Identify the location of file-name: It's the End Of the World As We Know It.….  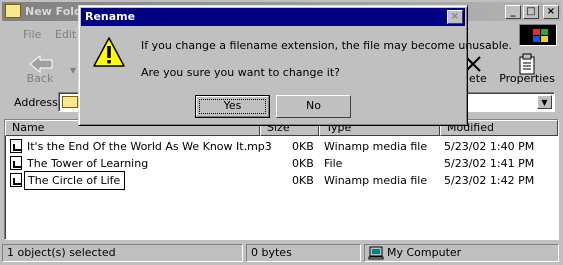
(149, 146).